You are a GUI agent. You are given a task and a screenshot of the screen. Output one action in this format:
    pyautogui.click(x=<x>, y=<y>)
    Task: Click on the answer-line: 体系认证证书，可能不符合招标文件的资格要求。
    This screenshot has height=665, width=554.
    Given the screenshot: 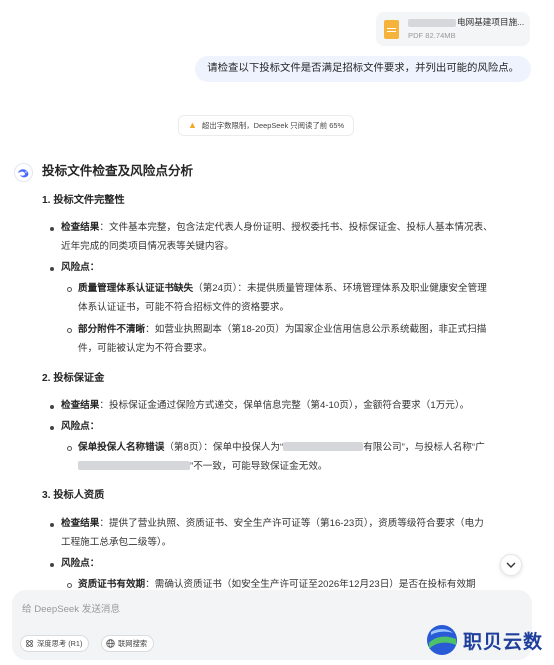 What is the action you would take?
    pyautogui.click(x=184, y=307)
    